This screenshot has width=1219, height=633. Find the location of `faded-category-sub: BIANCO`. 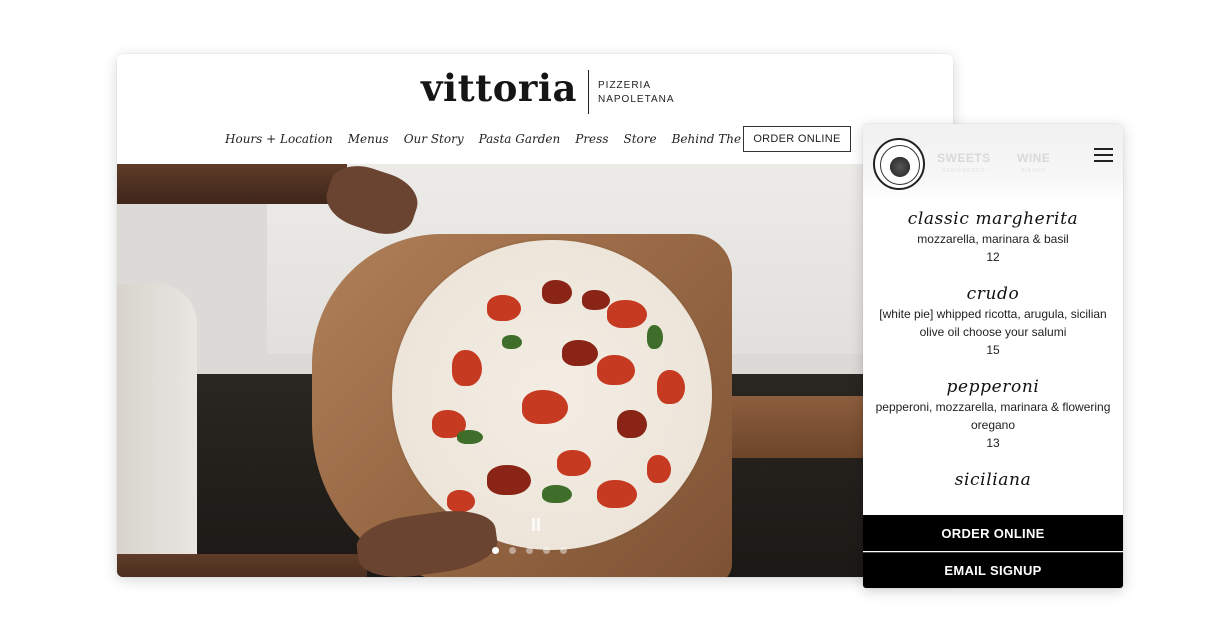

faded-category-sub: BIANCO is located at coordinates (1034, 171).